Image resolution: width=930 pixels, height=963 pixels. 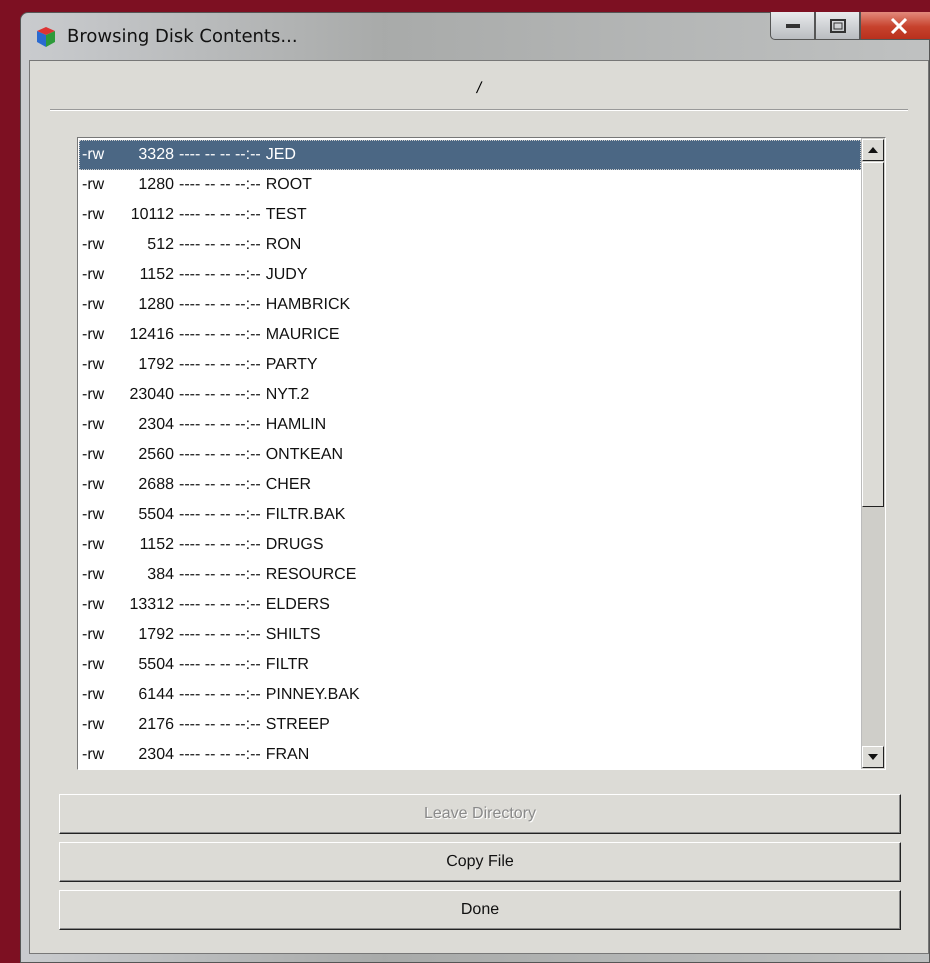 I want to click on file-name: DRUGS, so click(x=295, y=545).